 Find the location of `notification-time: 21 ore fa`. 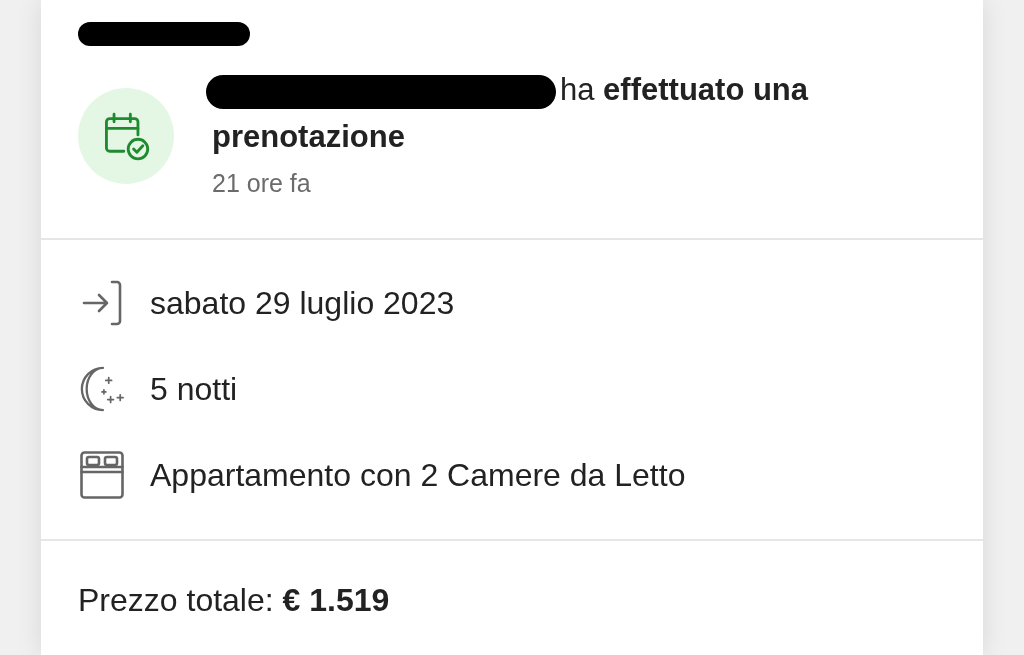

notification-time: 21 ore fa is located at coordinates (261, 183).